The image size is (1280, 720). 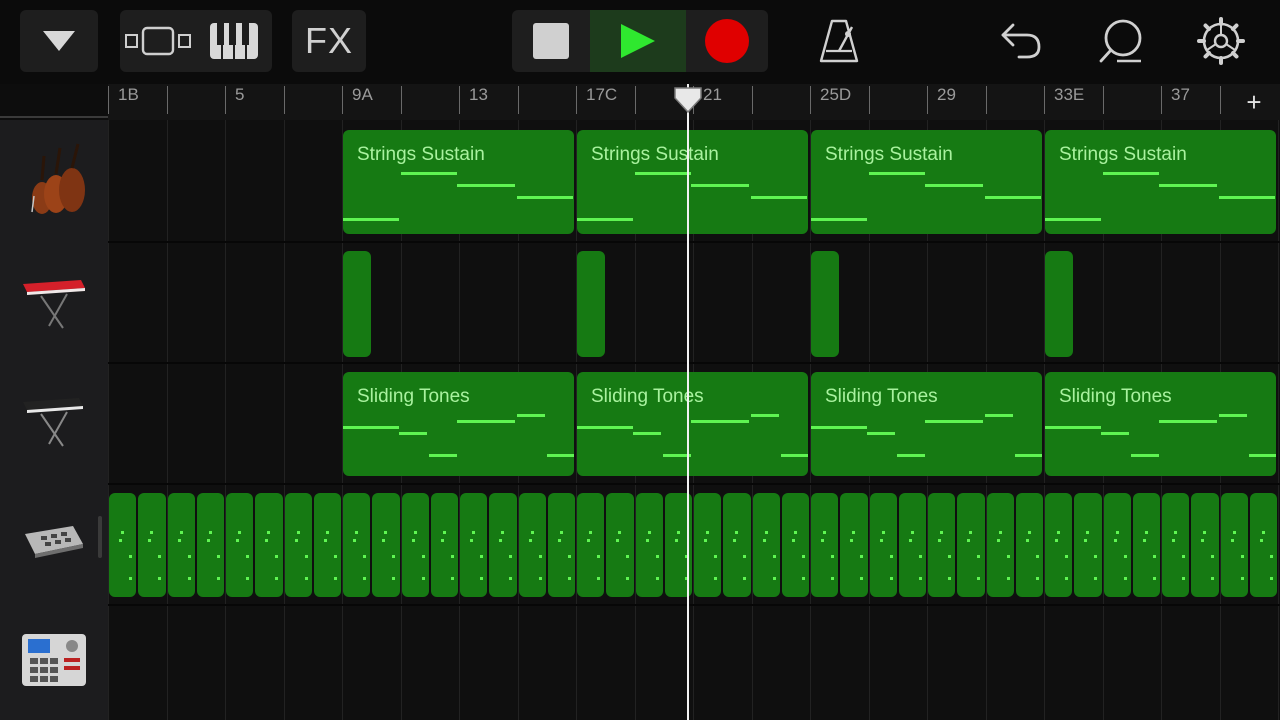 What do you see at coordinates (329, 41) in the screenshot?
I see `fx-button: FX` at bounding box center [329, 41].